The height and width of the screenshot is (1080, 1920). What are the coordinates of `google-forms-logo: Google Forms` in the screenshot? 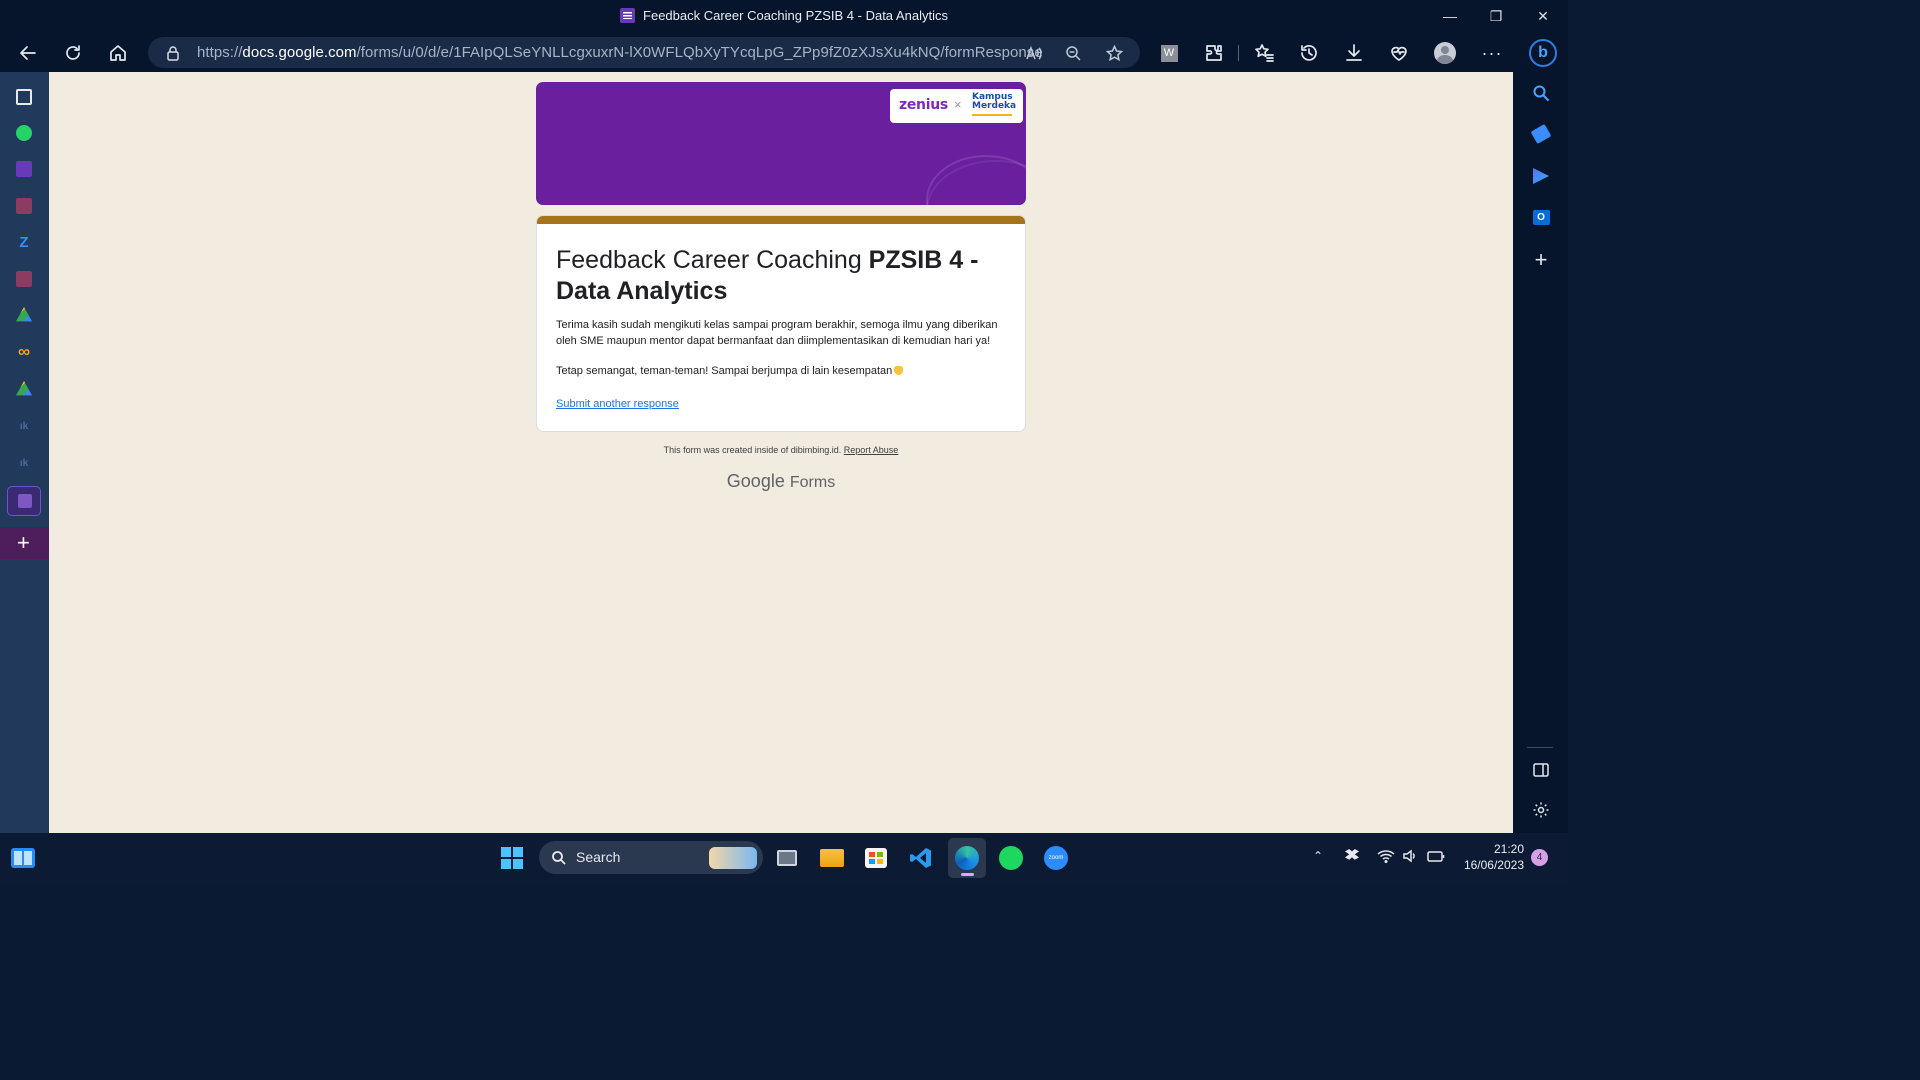 It's located at (781, 481).